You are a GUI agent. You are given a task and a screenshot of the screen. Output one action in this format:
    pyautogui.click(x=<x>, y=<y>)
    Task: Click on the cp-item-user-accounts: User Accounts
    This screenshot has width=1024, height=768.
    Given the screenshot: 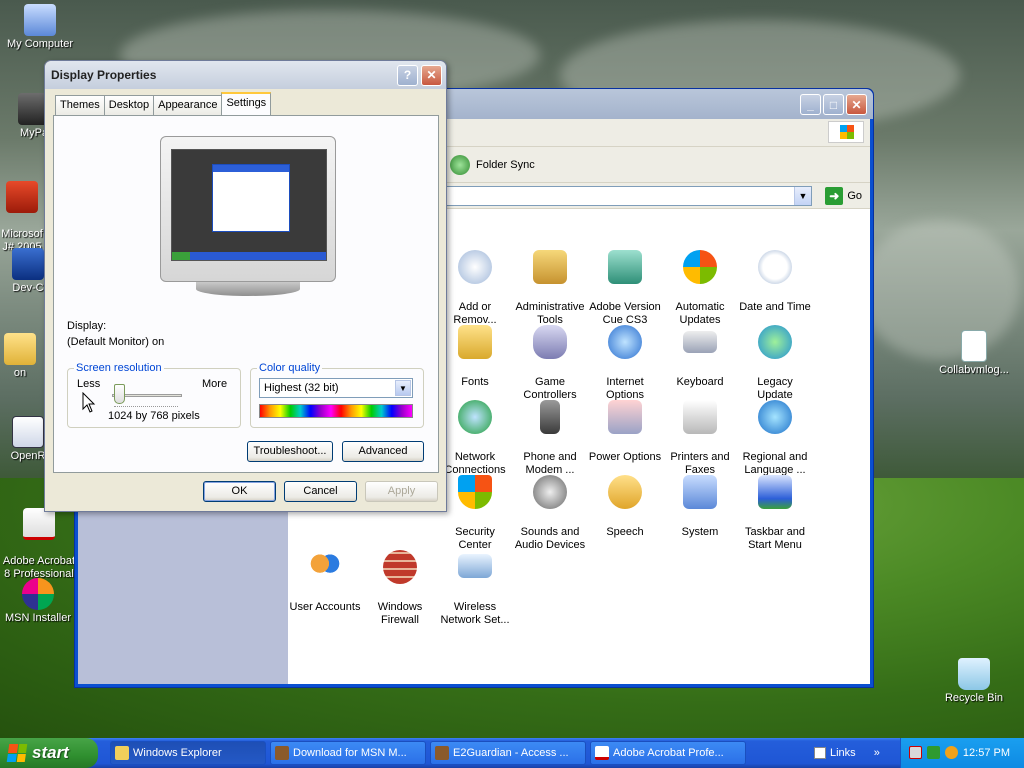 What is the action you would take?
    pyautogui.click(x=325, y=575)
    